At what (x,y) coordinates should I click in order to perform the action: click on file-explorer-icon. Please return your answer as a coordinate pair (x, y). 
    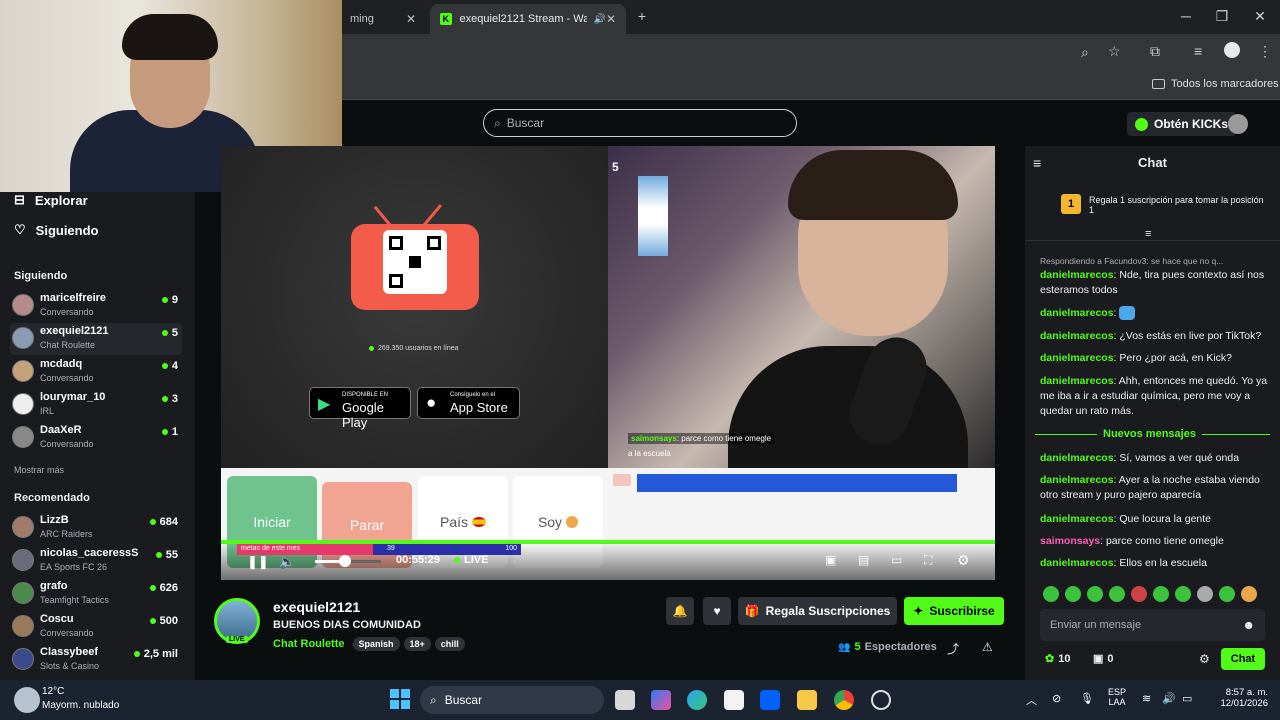
    Looking at the image, I should click on (807, 700).